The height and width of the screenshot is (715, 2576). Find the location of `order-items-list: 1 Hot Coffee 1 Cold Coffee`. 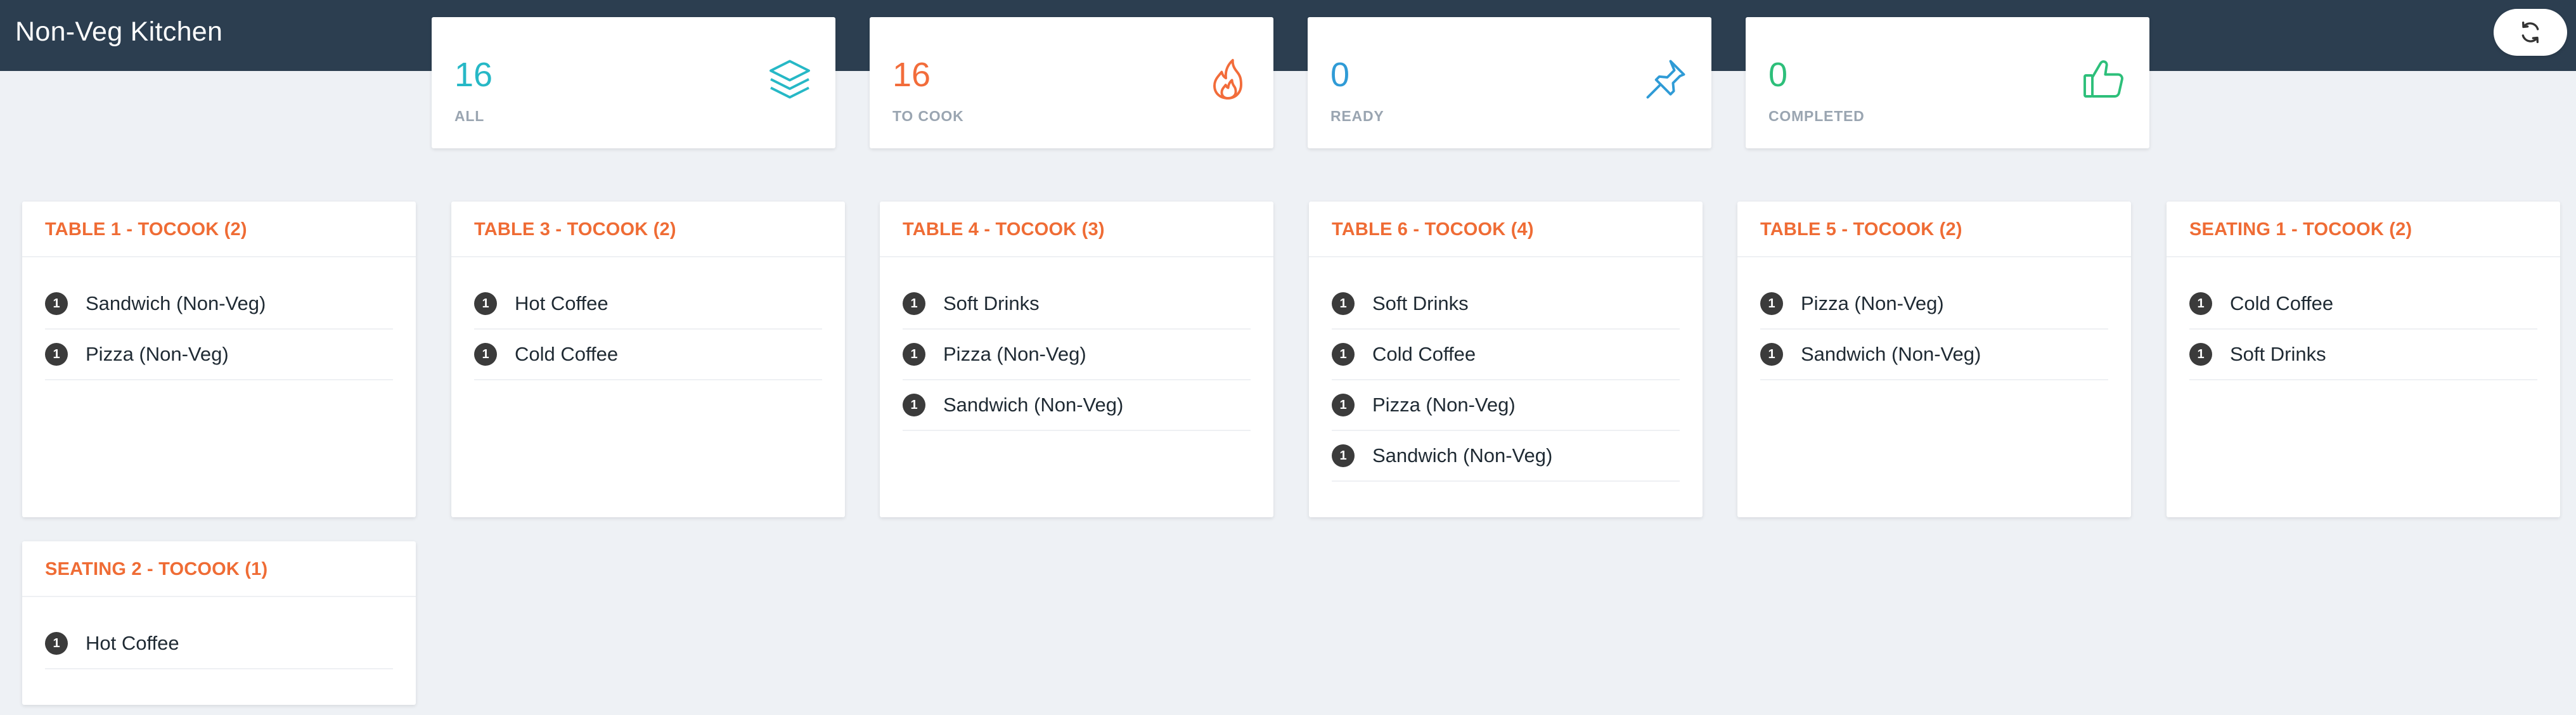

order-items-list: 1 Hot Coffee 1 Cold Coffee is located at coordinates (648, 318).